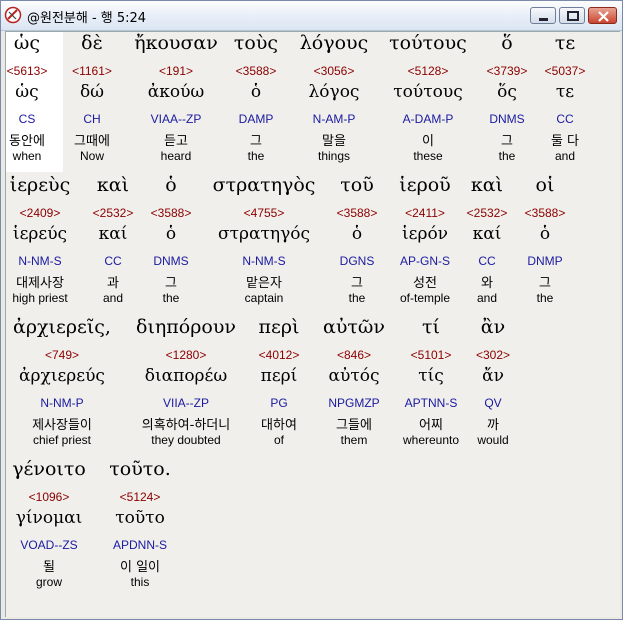 This screenshot has height=620, width=623. Describe the element at coordinates (264, 298) in the screenshot. I see `english-gloss: captain` at that location.